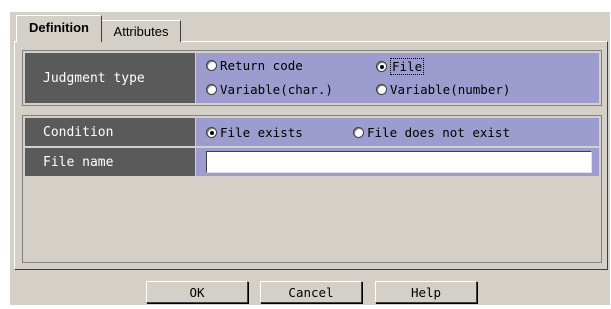 This screenshot has height=309, width=611. Describe the element at coordinates (110, 78) in the screenshot. I see `judgment-type-label: Judgment type` at that location.